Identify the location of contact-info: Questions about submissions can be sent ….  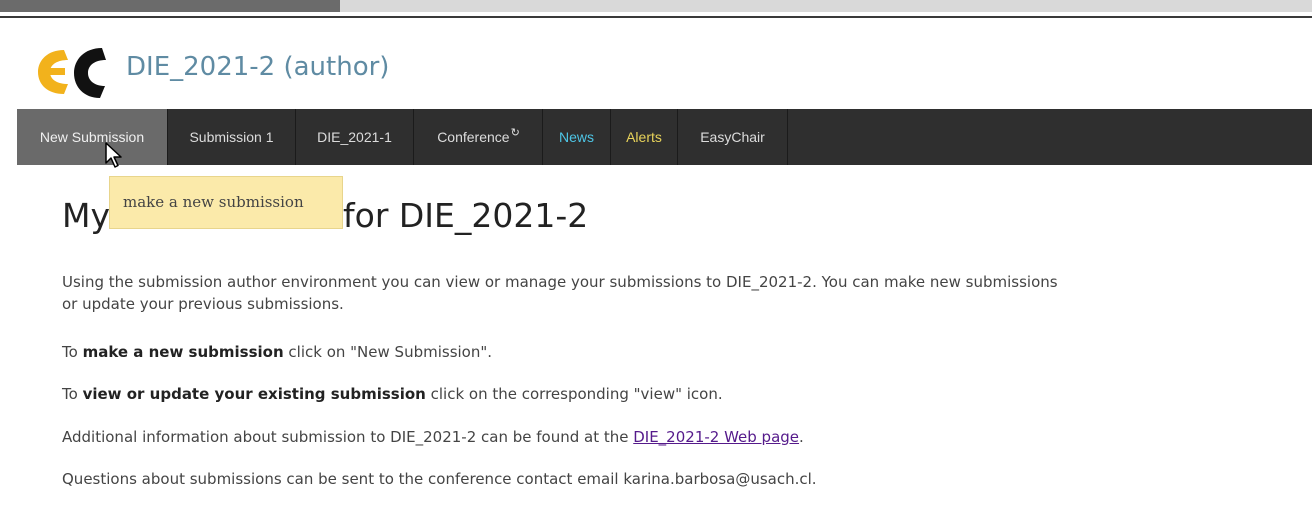
(439, 479).